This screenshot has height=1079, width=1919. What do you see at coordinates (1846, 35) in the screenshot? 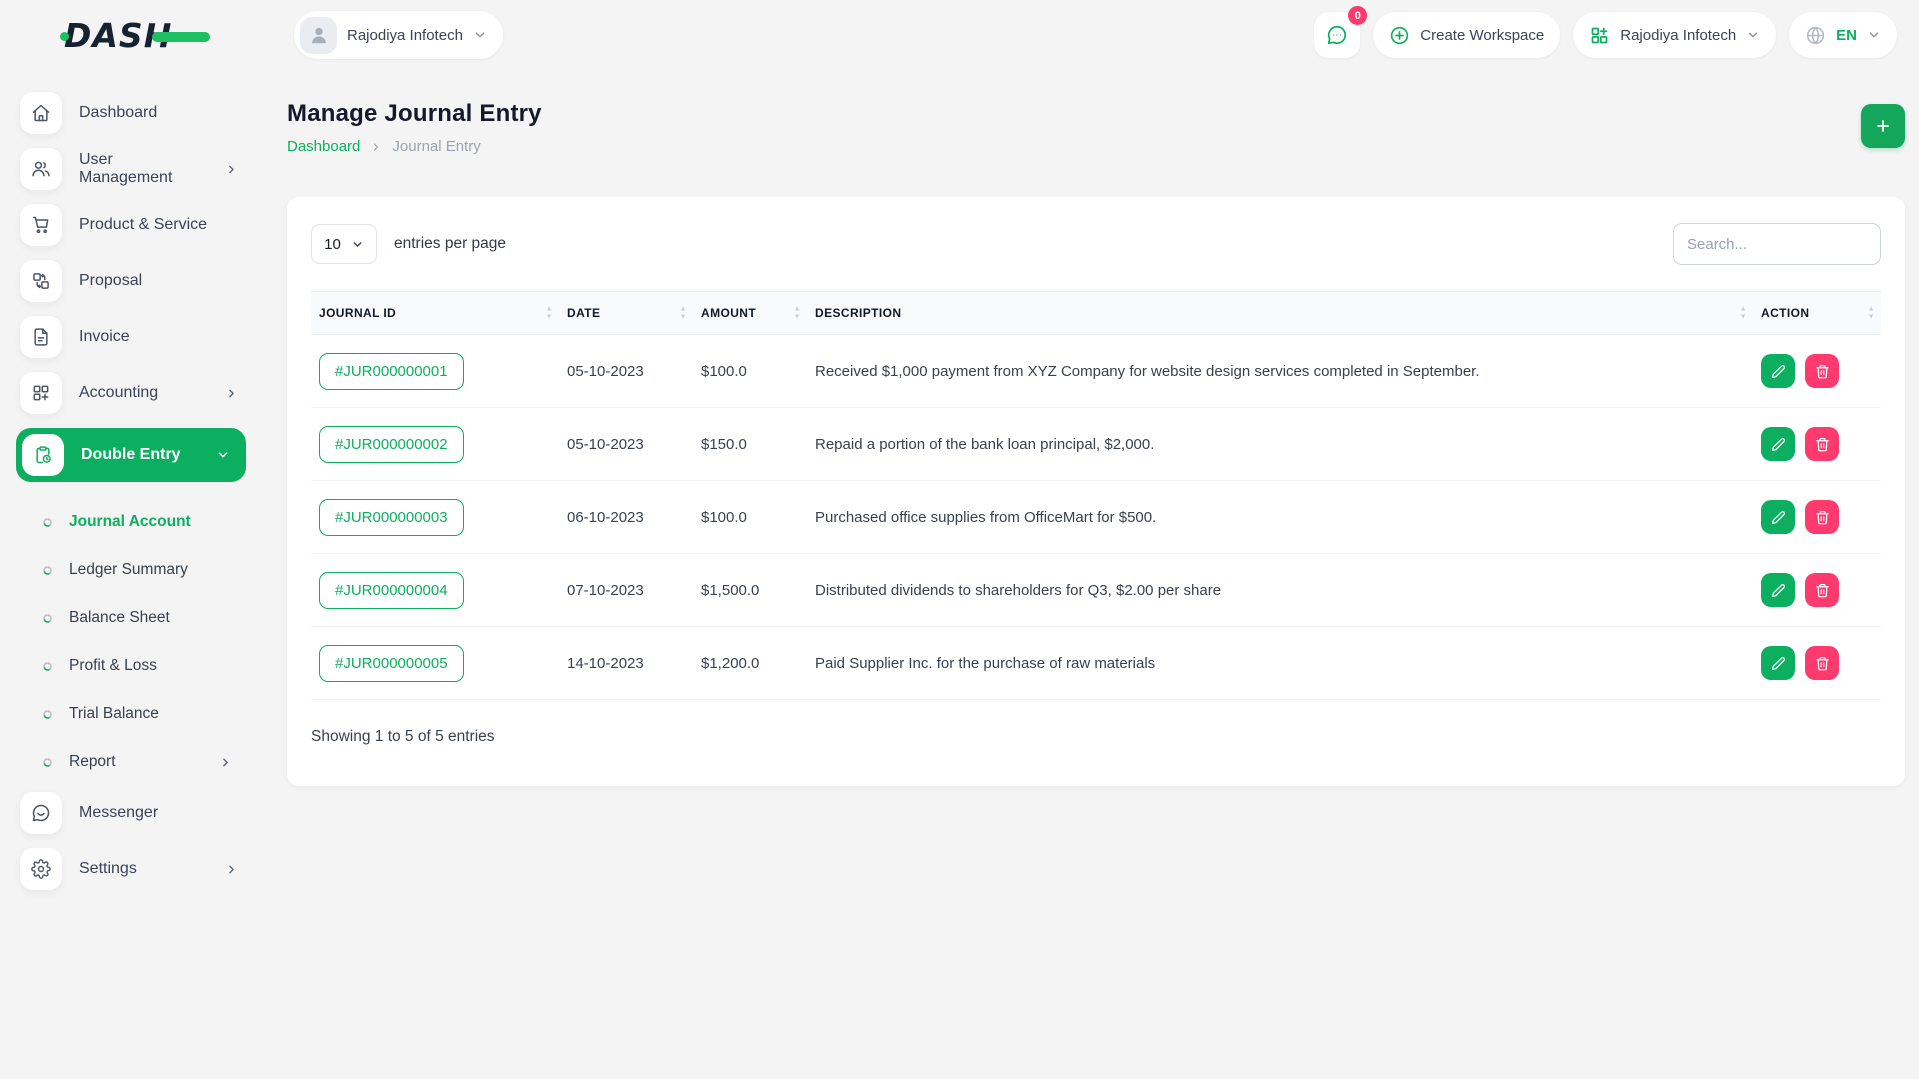
I see `language-code: EN` at bounding box center [1846, 35].